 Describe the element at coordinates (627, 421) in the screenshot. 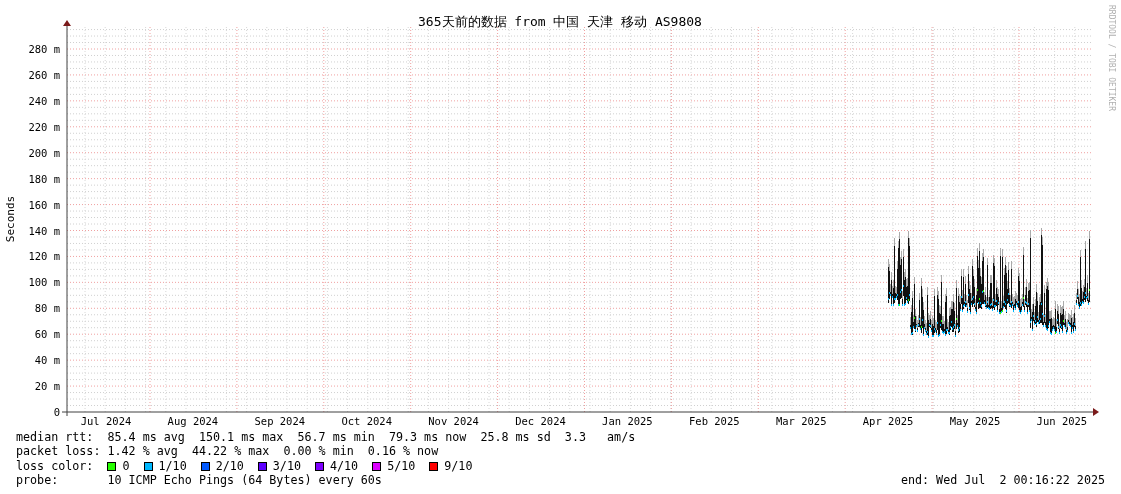

I see `x-tick-label: Jan 2025` at that location.